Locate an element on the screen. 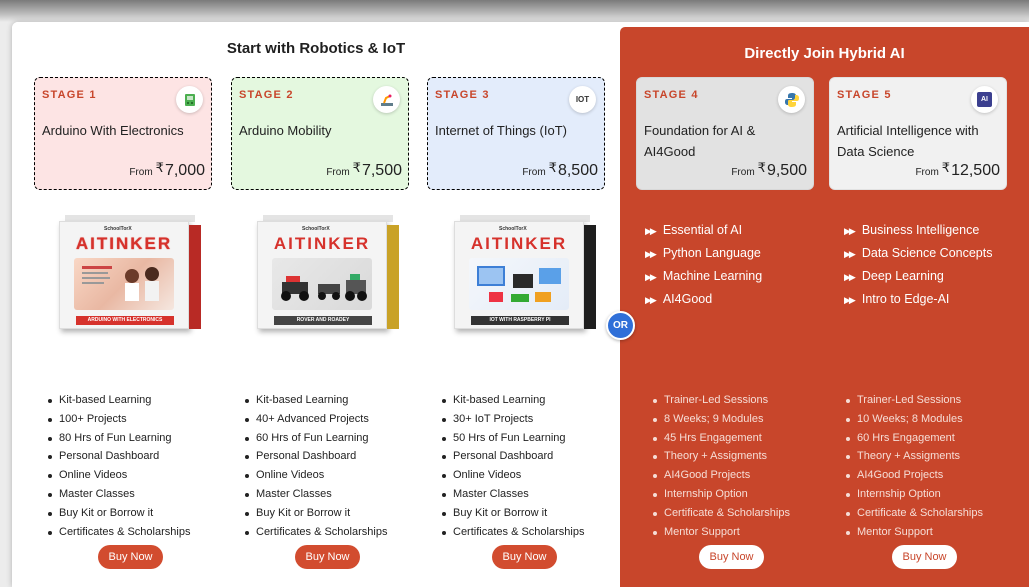  list-item: 80 Hrs of Fun Learning is located at coordinates (118, 438).